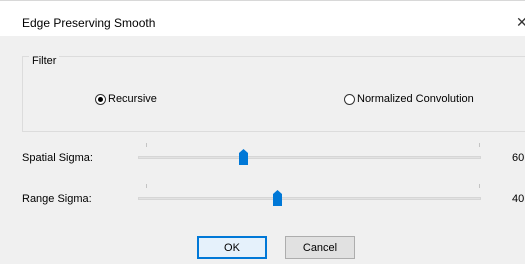  What do you see at coordinates (518, 199) in the screenshot?
I see `range-sigma-value: 40` at bounding box center [518, 199].